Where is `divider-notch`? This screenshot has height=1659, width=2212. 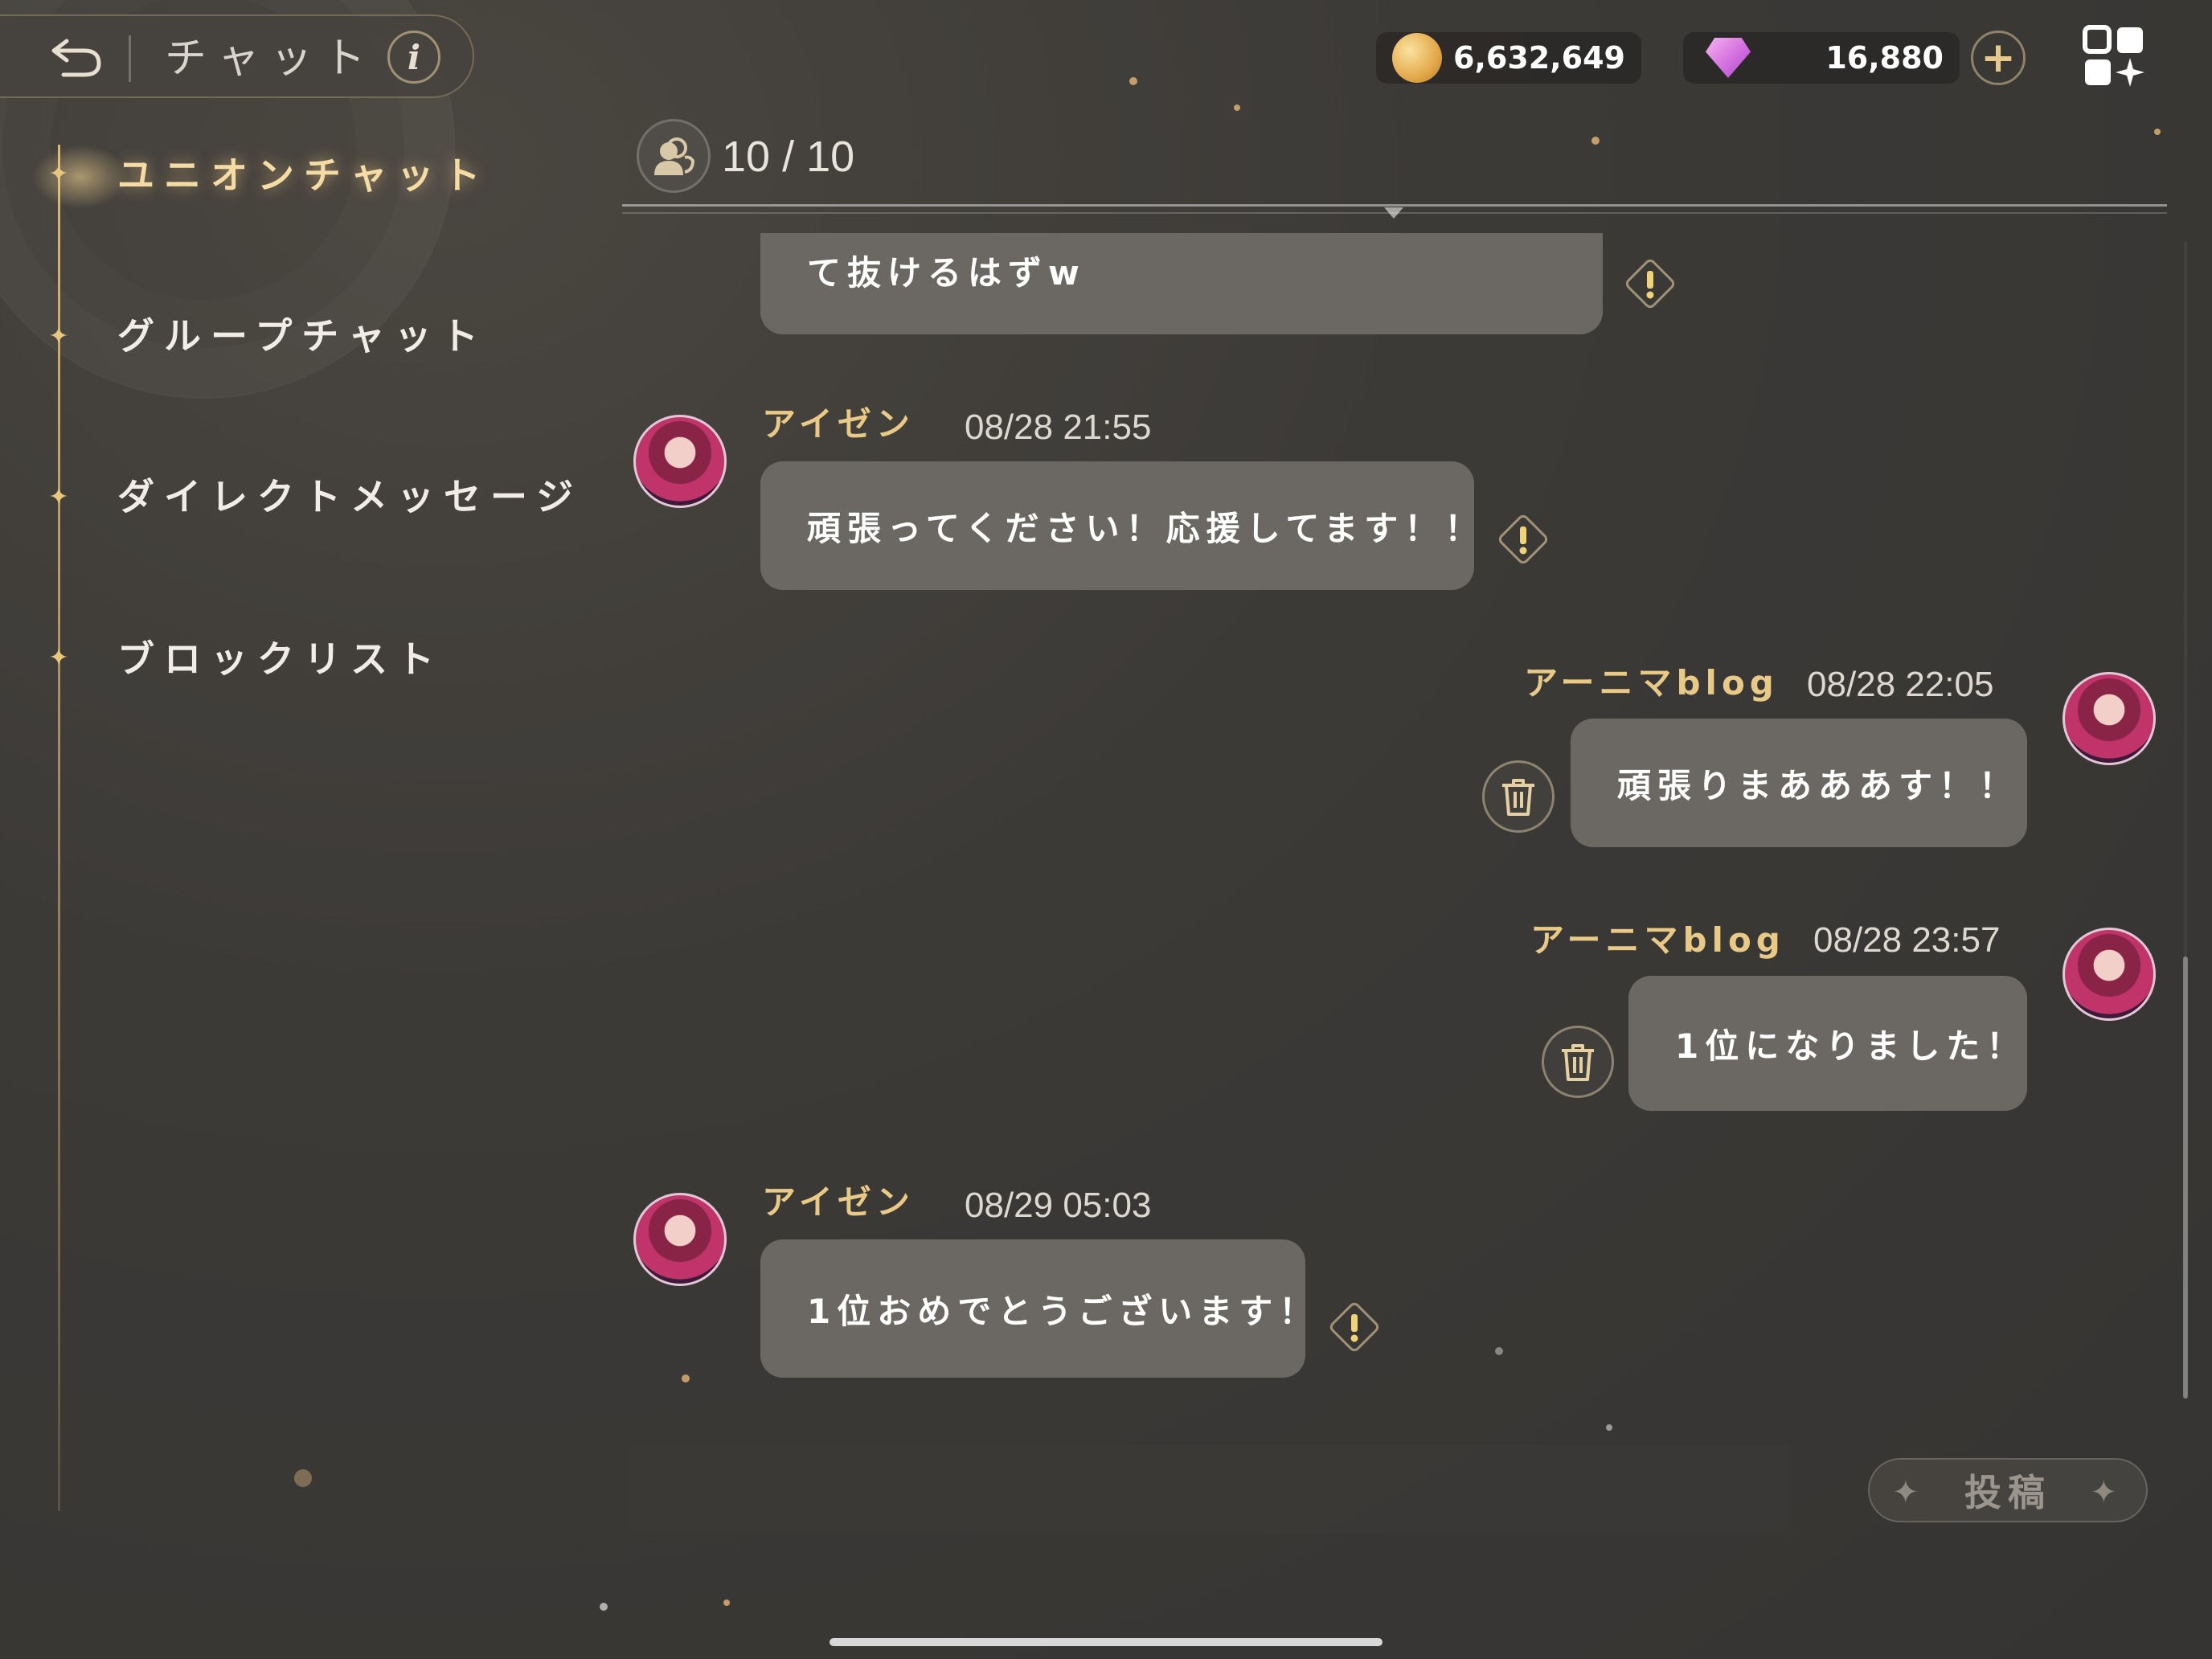 divider-notch is located at coordinates (1393, 213).